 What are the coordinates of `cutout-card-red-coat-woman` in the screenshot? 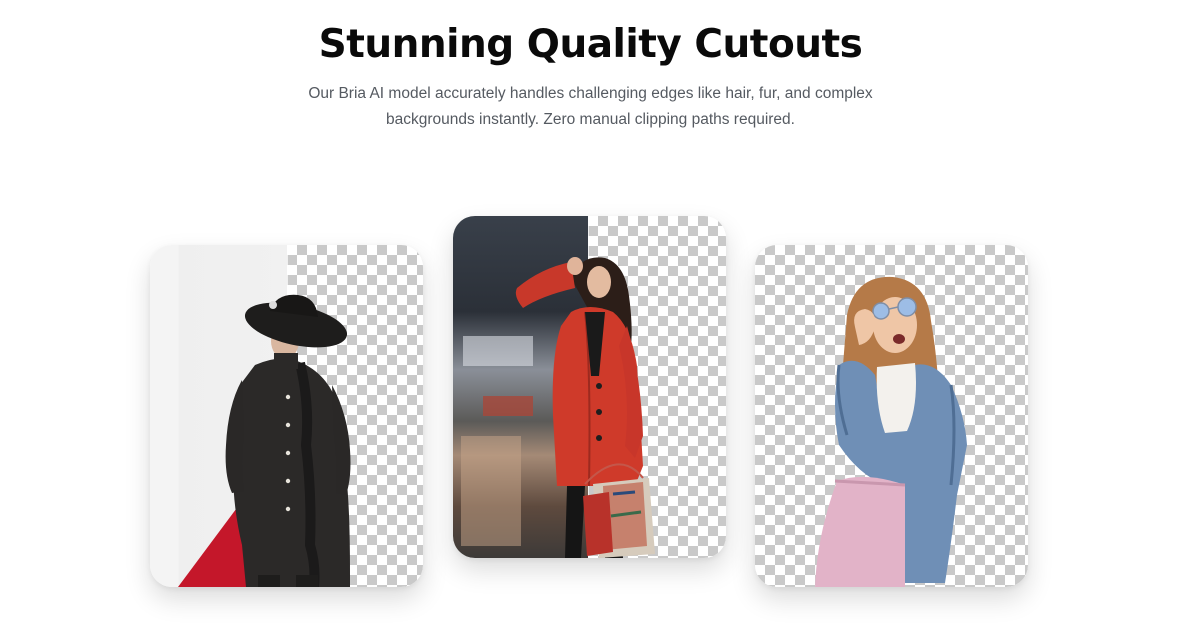 It's located at (589, 387).